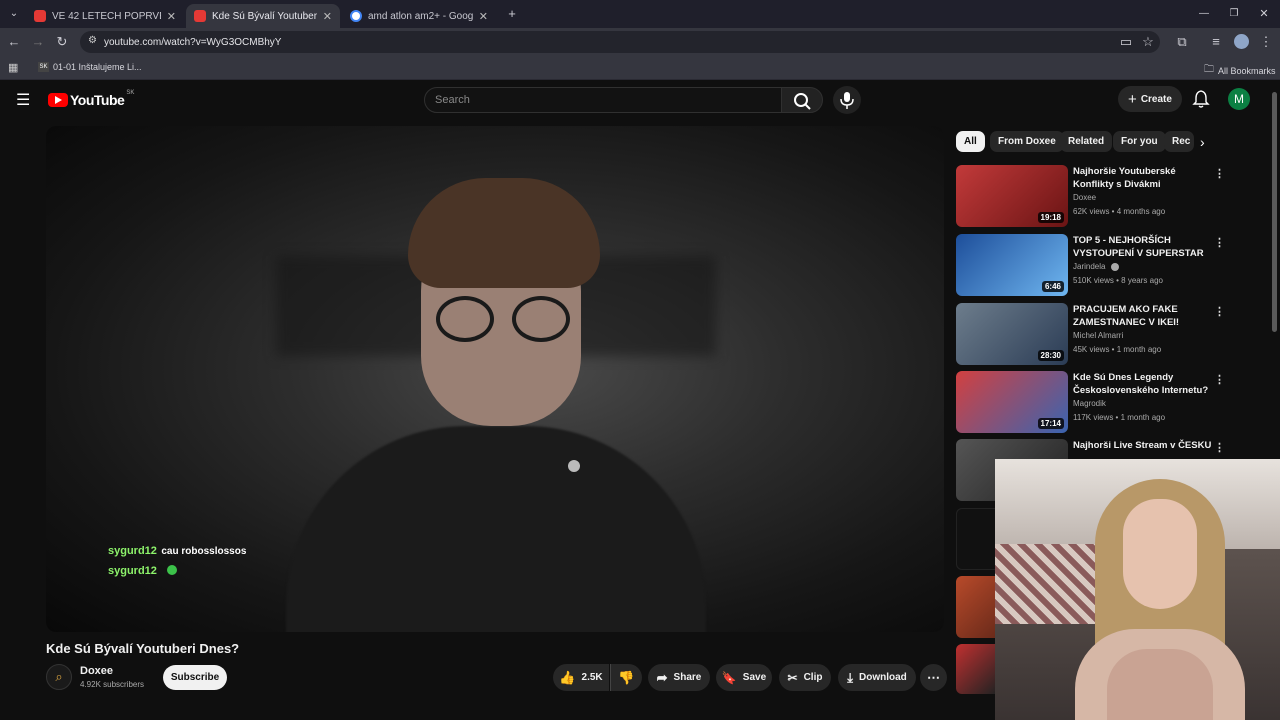 This screenshot has height=720, width=1280. What do you see at coordinates (933, 677) in the screenshot?
I see `more-actions-button: ⋯` at bounding box center [933, 677].